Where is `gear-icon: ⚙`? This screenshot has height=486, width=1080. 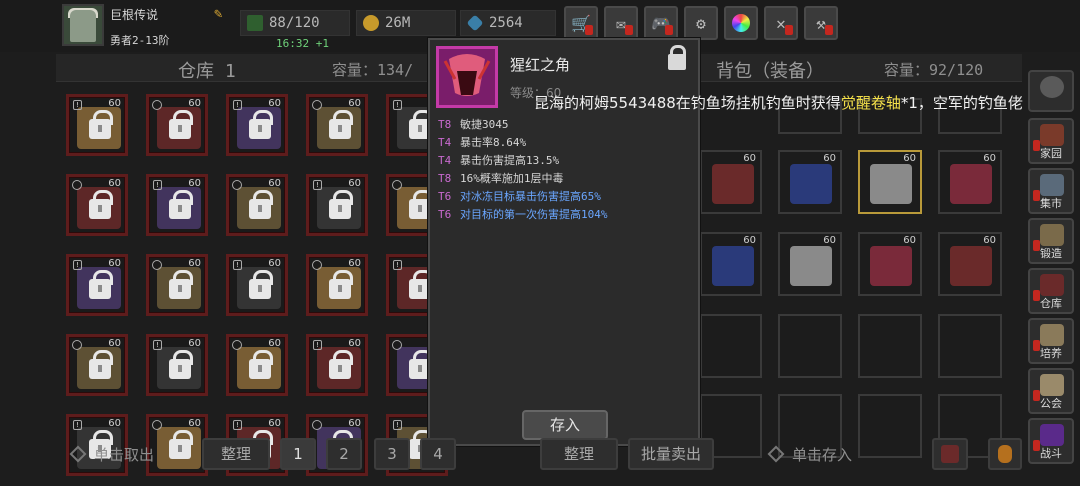
gear-icon: ⚙ is located at coordinates (701, 23).